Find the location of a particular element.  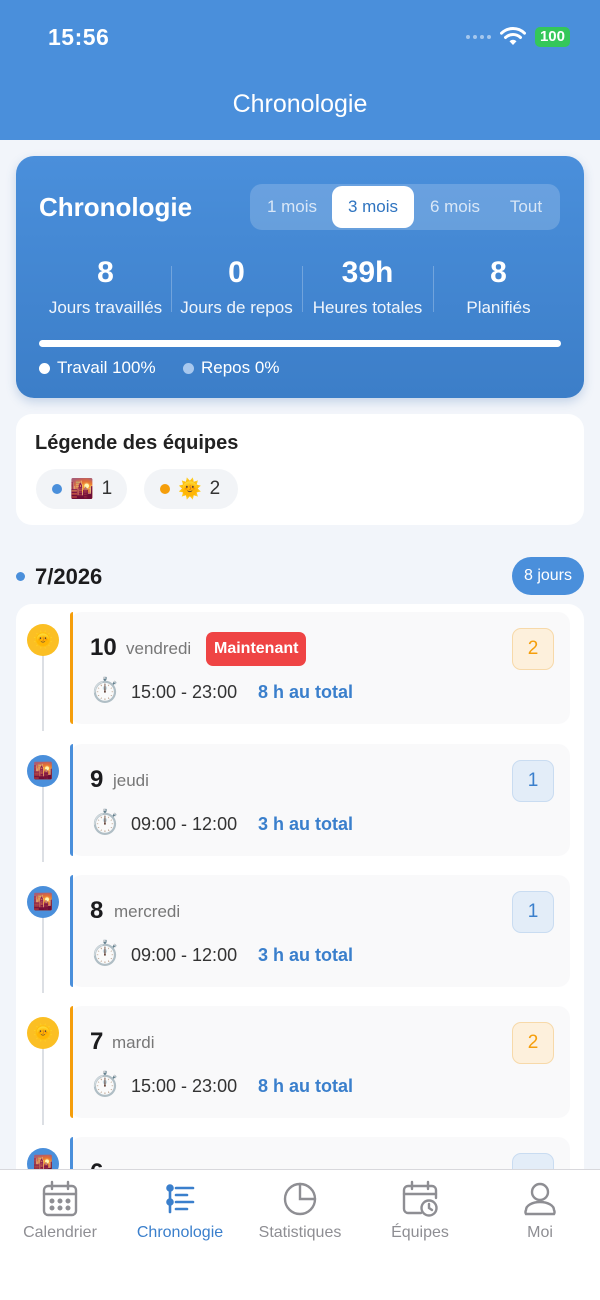

day-number: 8 is located at coordinates (97, 910).